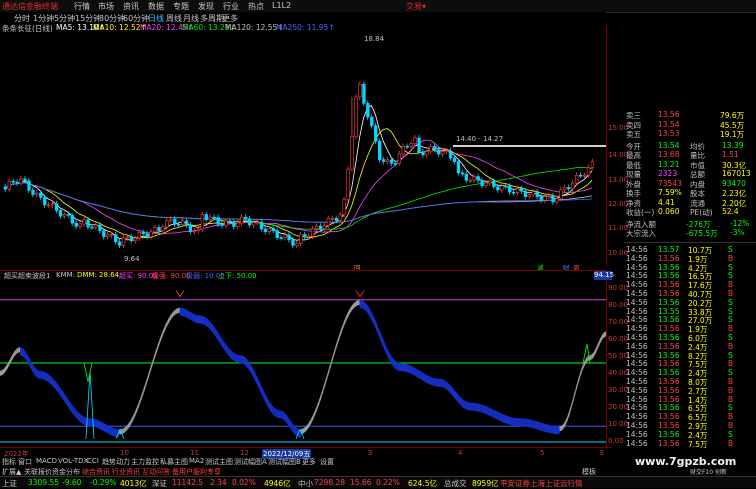  Describe the element at coordinates (690, 373) in the screenshot. I see `trade-row: 14:56 13.56 2.4万 S` at that location.